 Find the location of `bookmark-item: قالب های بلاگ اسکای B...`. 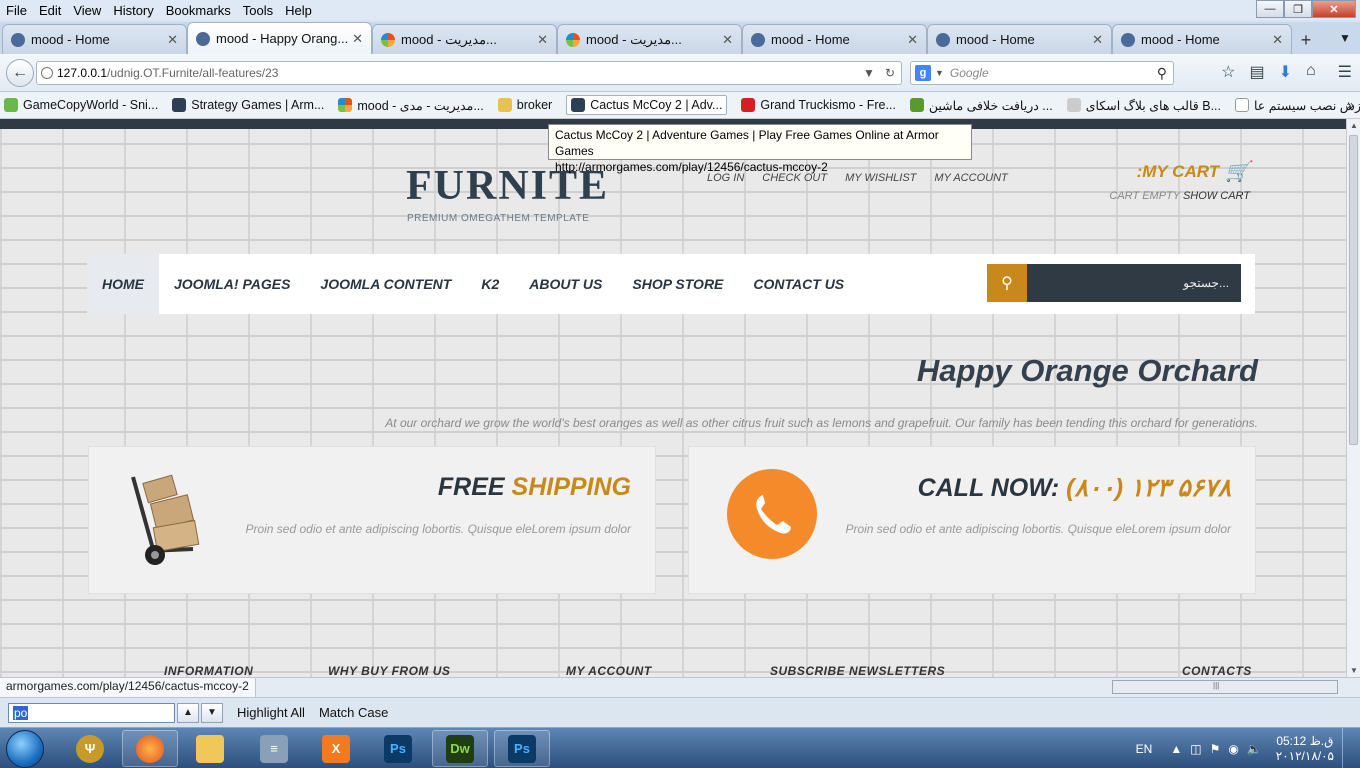

bookmark-item: قالب های بلاگ اسکای B... is located at coordinates (1143, 105).